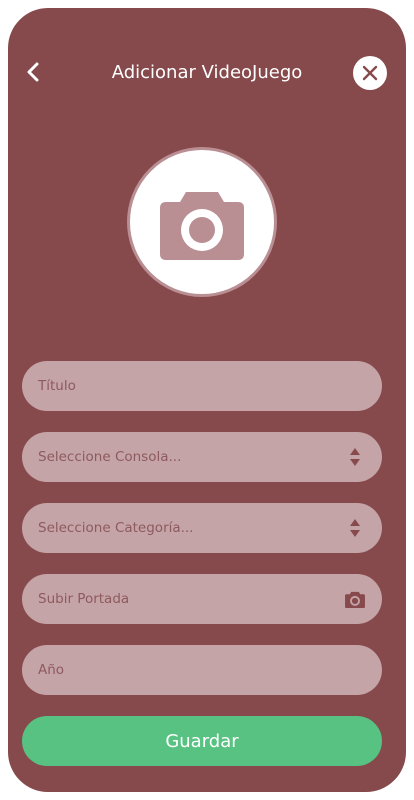 The height and width of the screenshot is (800, 414). Describe the element at coordinates (202, 670) in the screenshot. I see `year-field: Año` at that location.